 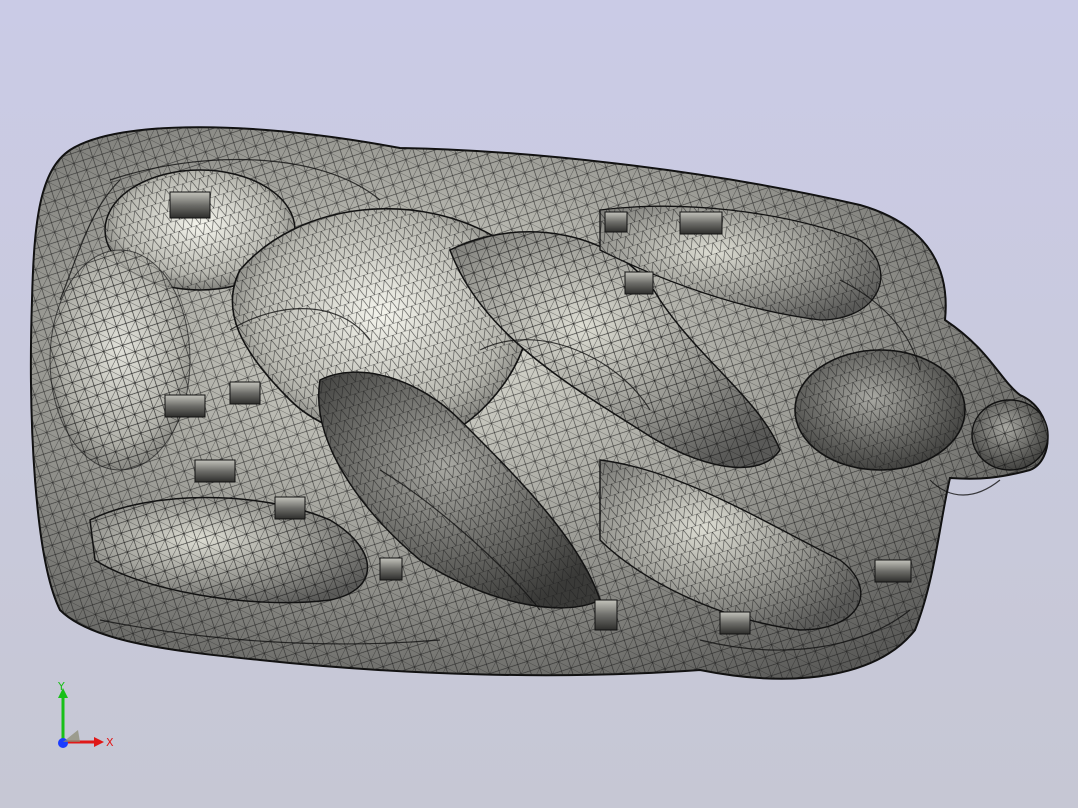 I want to click on axis-triad: Y X, so click(x=85, y=715).